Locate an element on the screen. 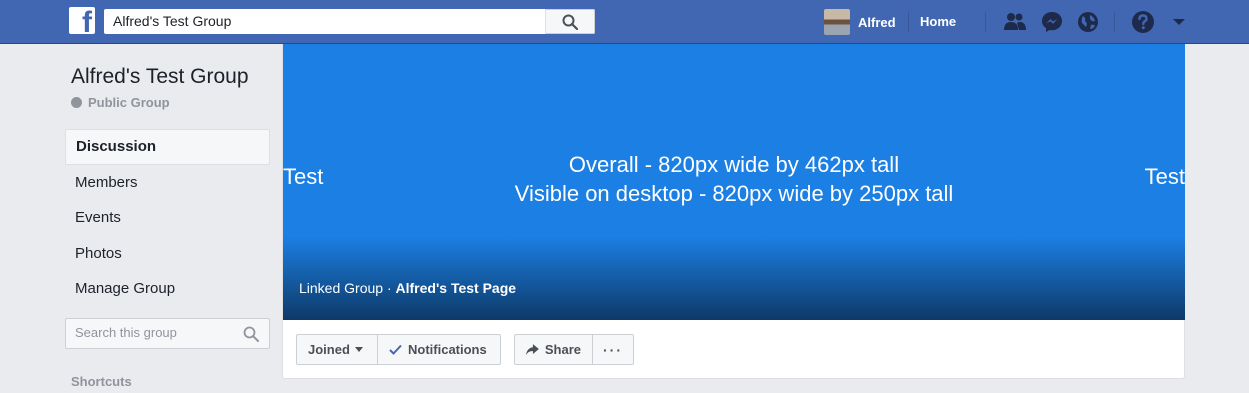  linked-group-caption: Linked Group · Alfred's Test Page is located at coordinates (407, 288).